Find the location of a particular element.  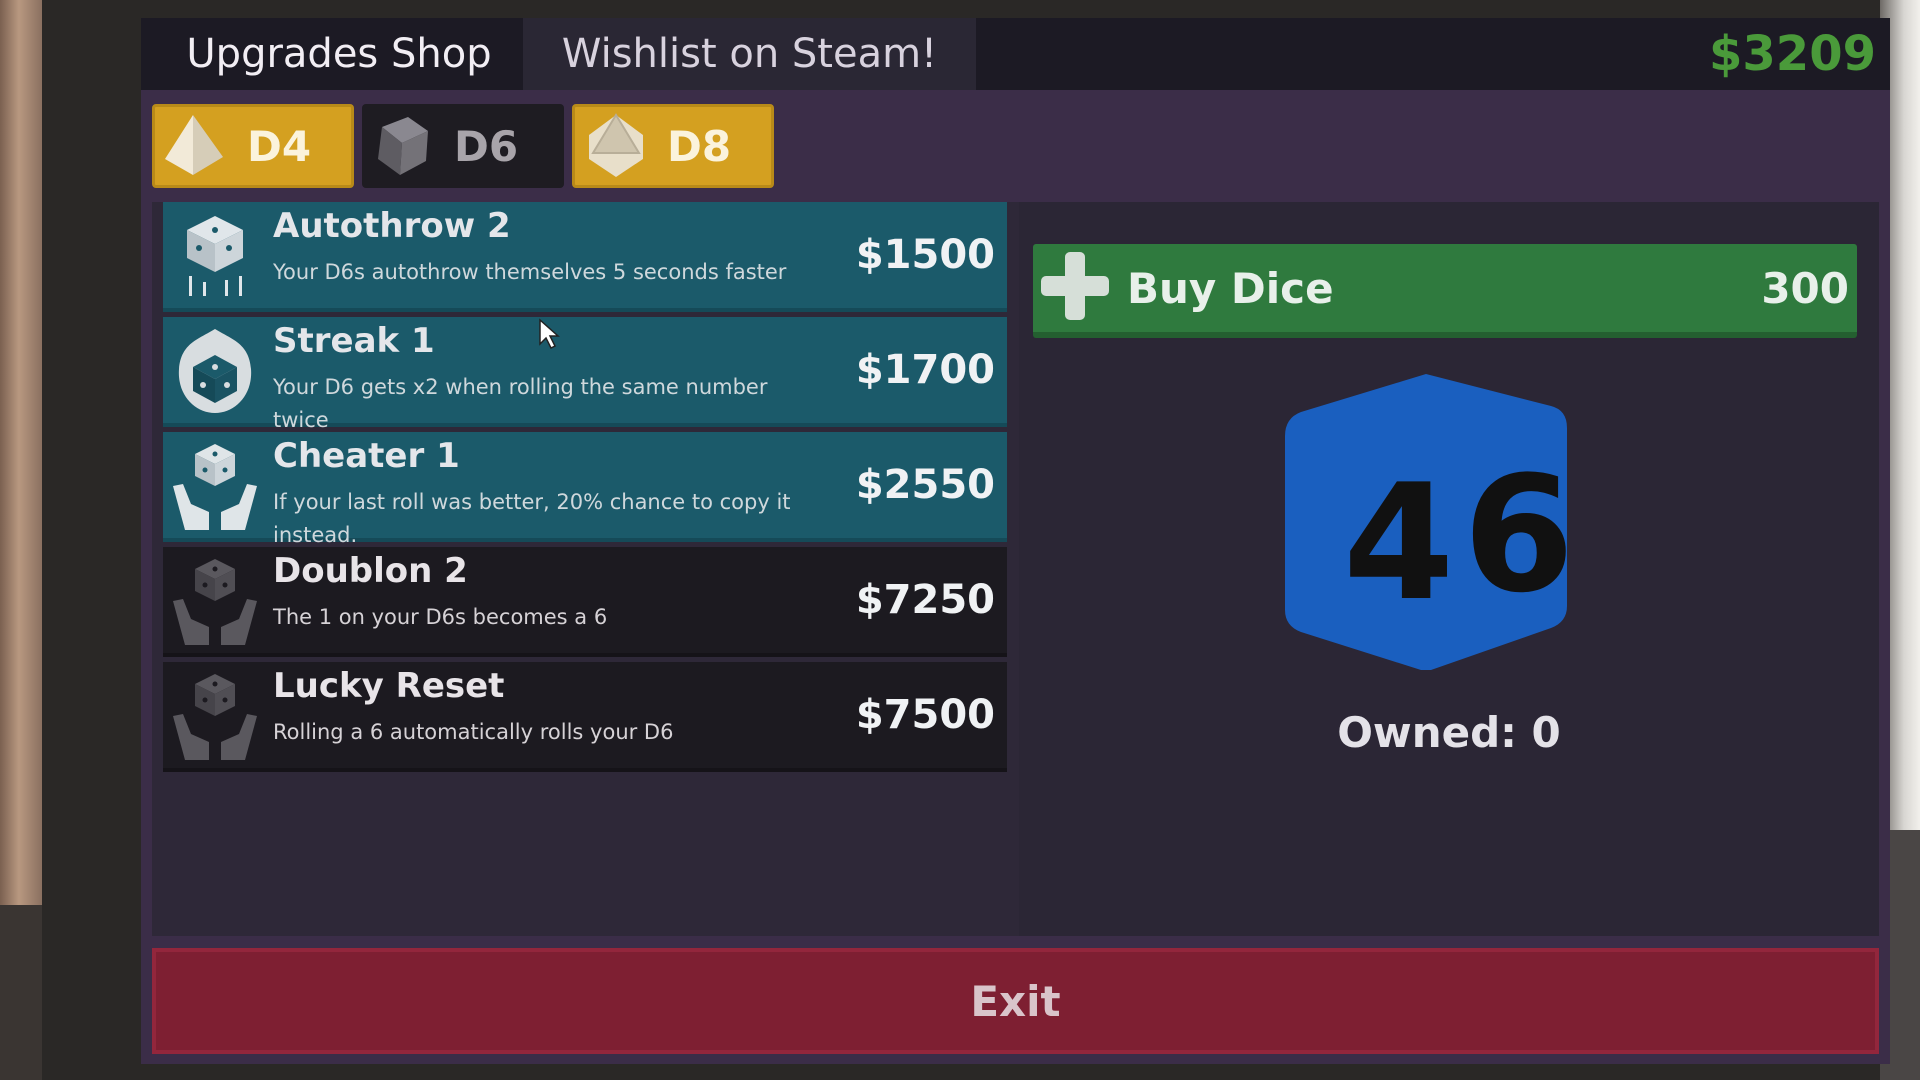

dice-tab-d4: D4 is located at coordinates (253, 146).